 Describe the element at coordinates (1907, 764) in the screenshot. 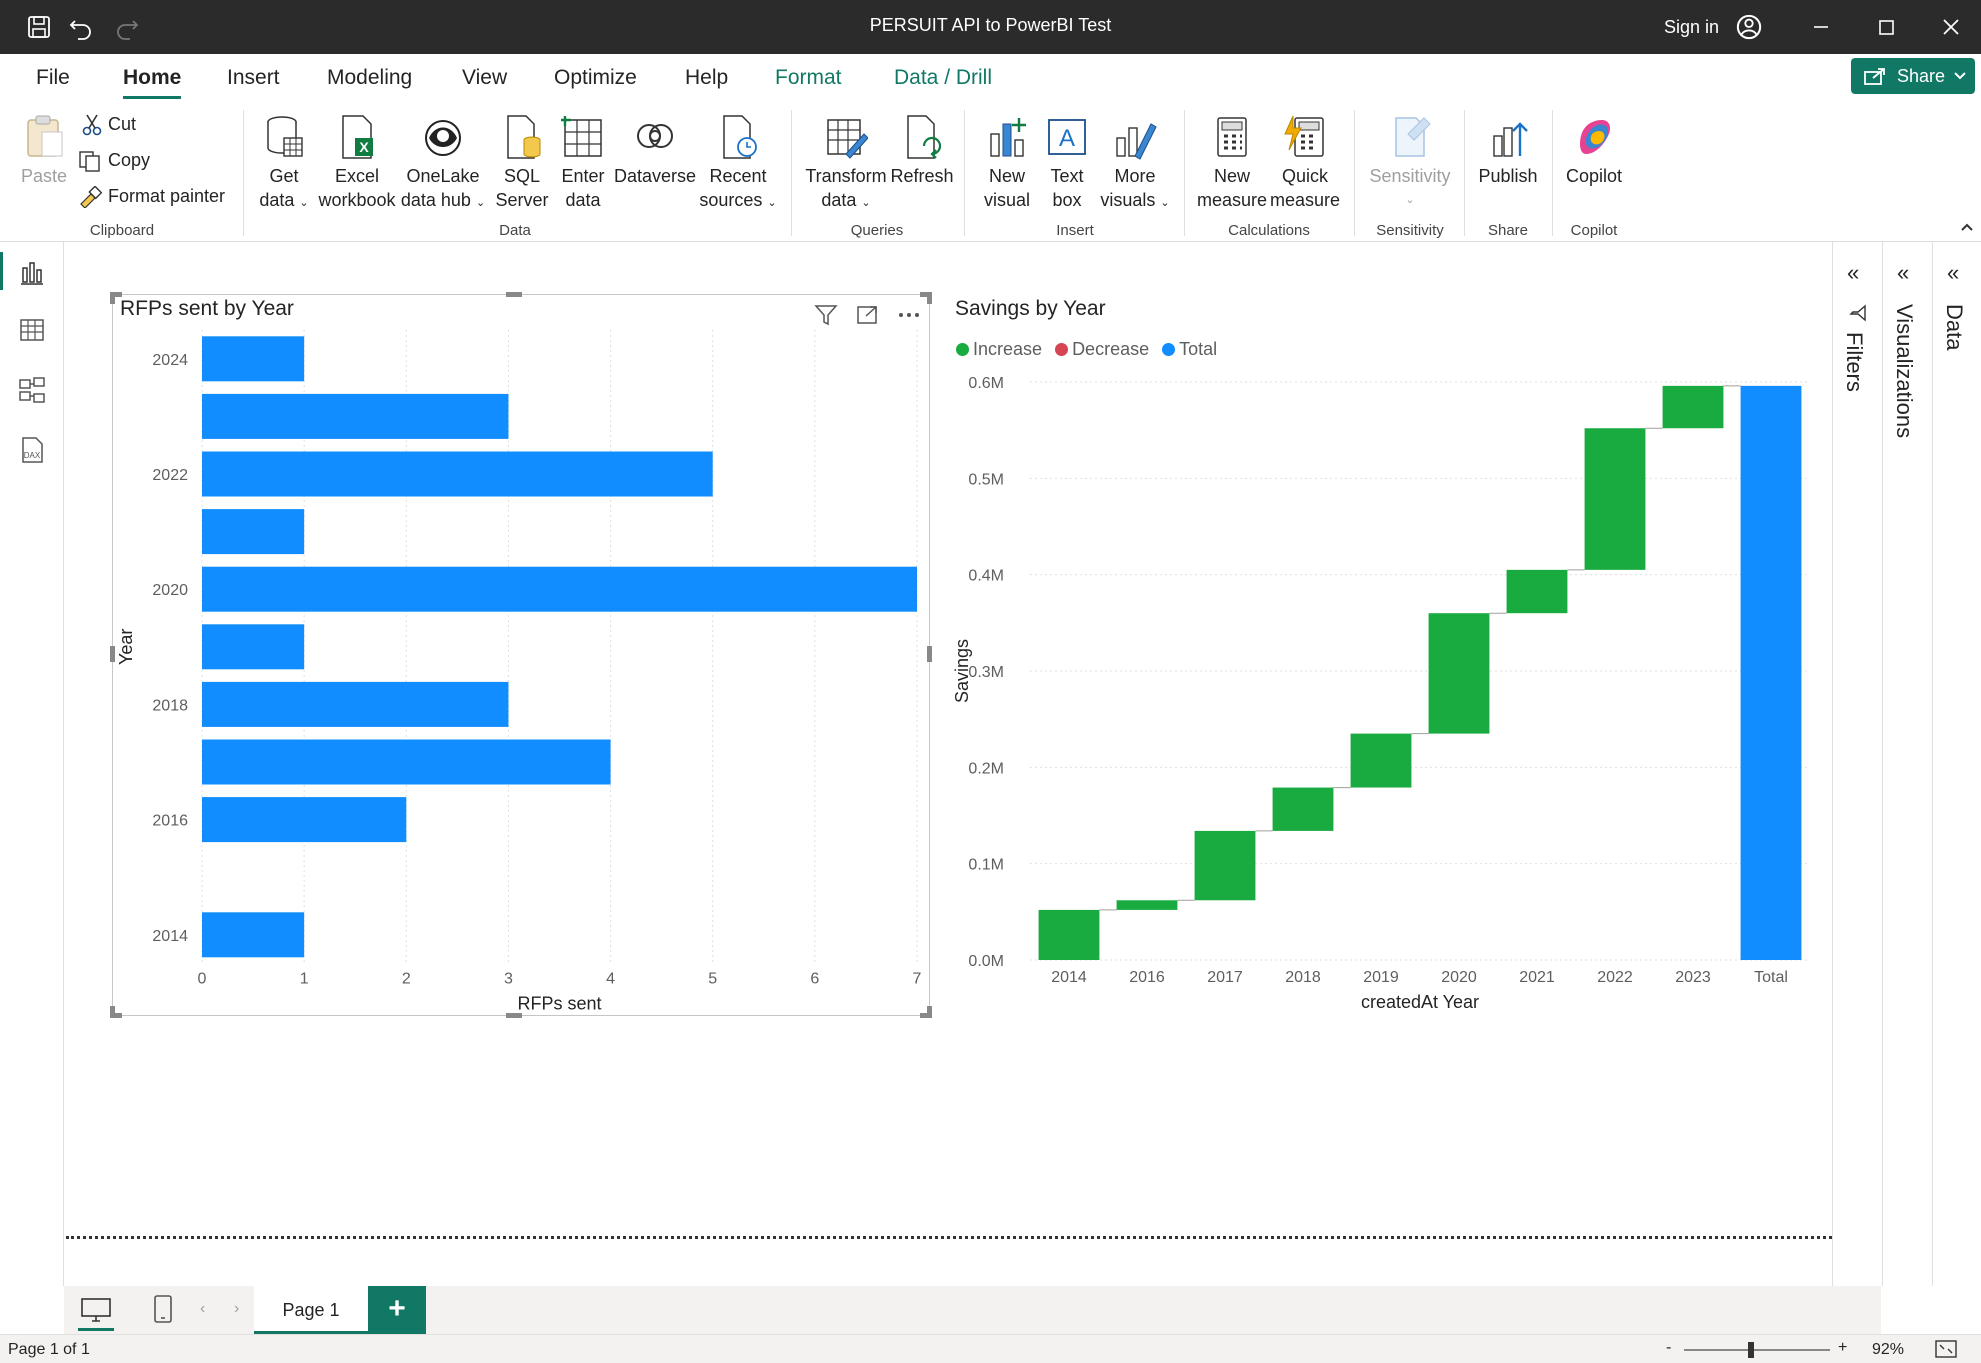

I see `visualizations-pane: « Visualizations` at that location.